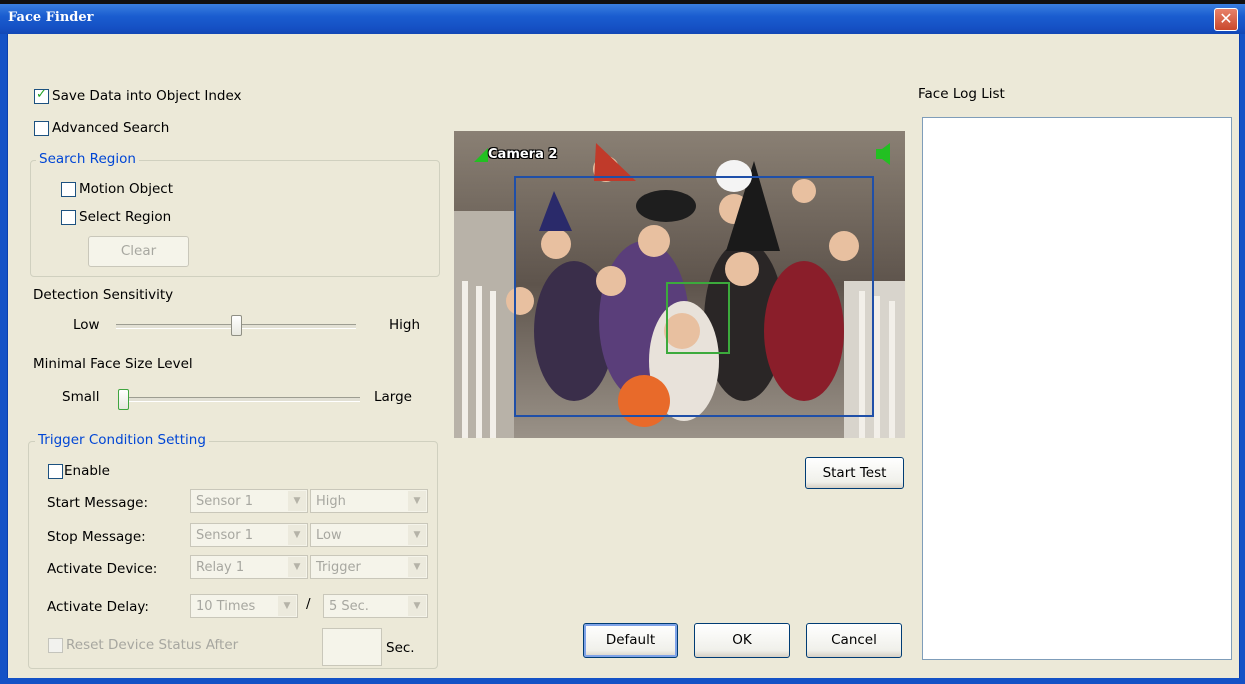 The width and height of the screenshot is (1245, 684). What do you see at coordinates (87, 159) in the screenshot?
I see `search-region-title: Search Region` at bounding box center [87, 159].